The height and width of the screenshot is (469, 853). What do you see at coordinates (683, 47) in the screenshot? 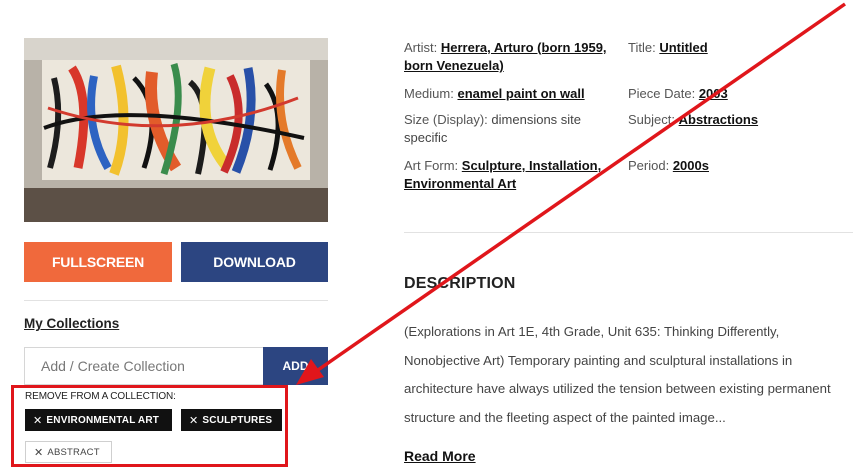
I see `title-link: Untitled` at bounding box center [683, 47].